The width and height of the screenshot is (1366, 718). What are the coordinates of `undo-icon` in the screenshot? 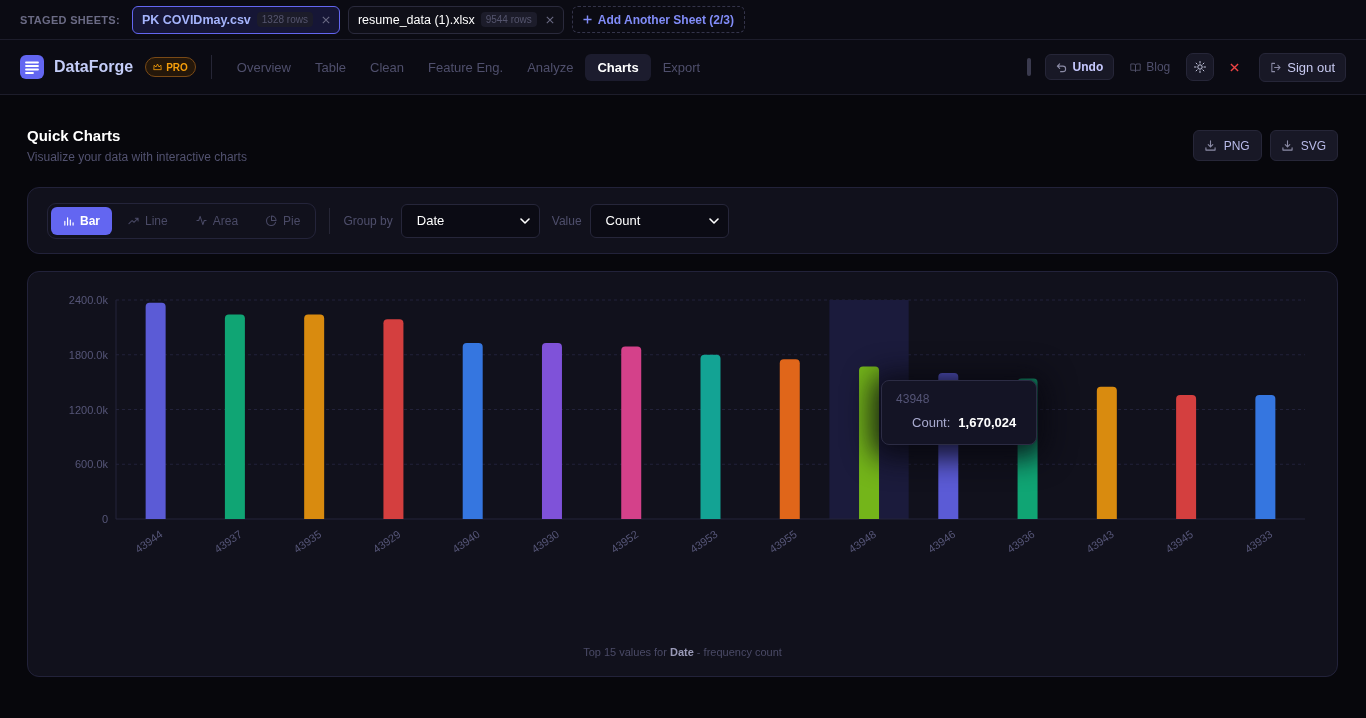 It's located at (1061, 67).